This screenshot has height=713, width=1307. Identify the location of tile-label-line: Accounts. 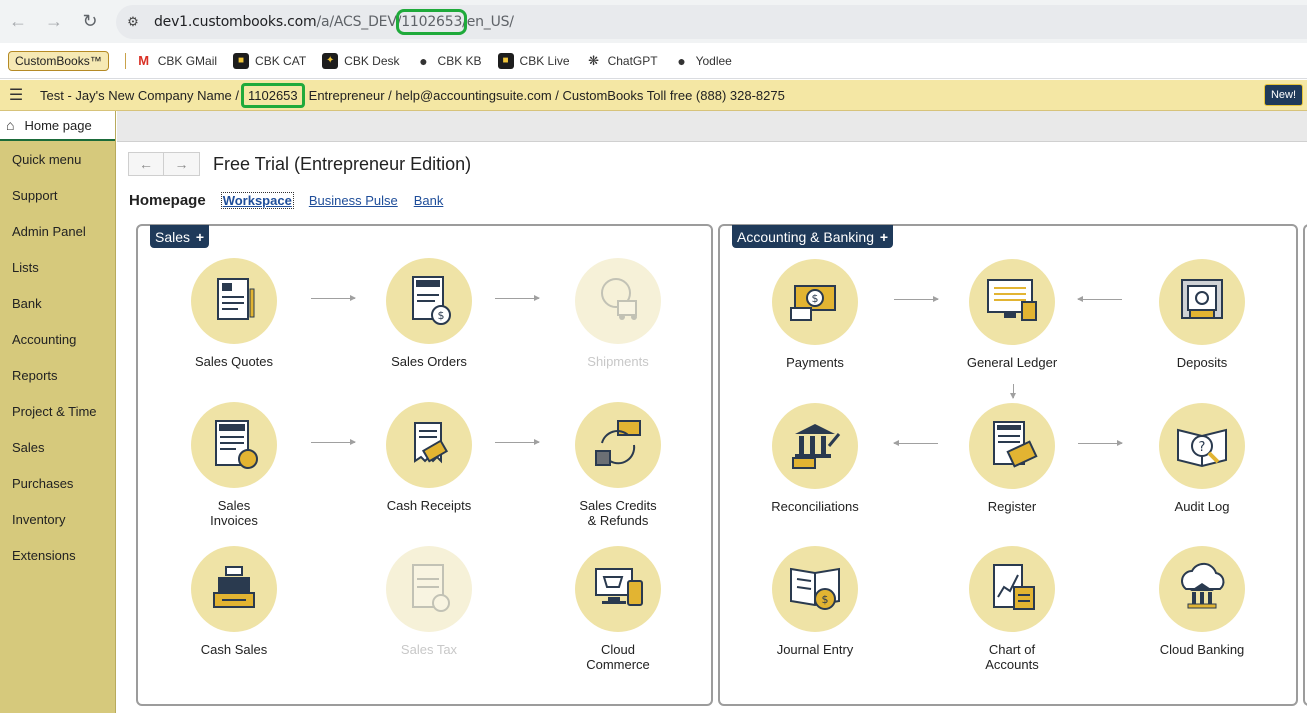
(1012, 664).